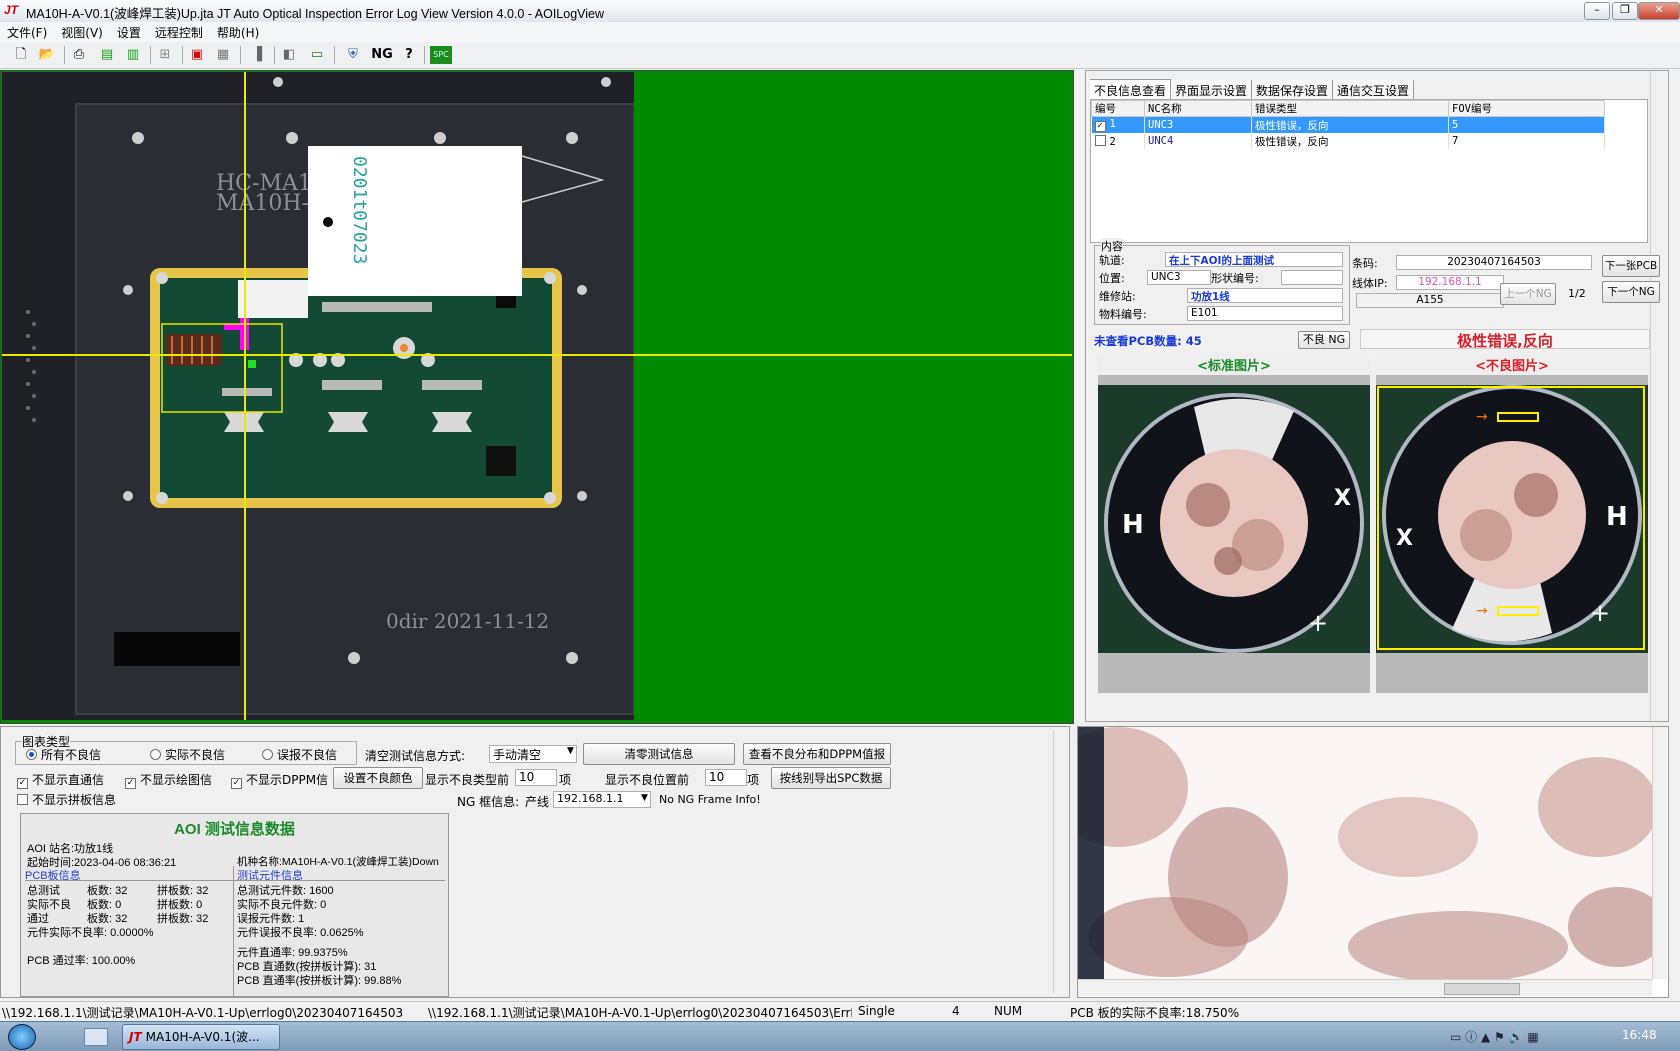  What do you see at coordinates (441, 55) in the screenshot?
I see `spc-button: SPC` at bounding box center [441, 55].